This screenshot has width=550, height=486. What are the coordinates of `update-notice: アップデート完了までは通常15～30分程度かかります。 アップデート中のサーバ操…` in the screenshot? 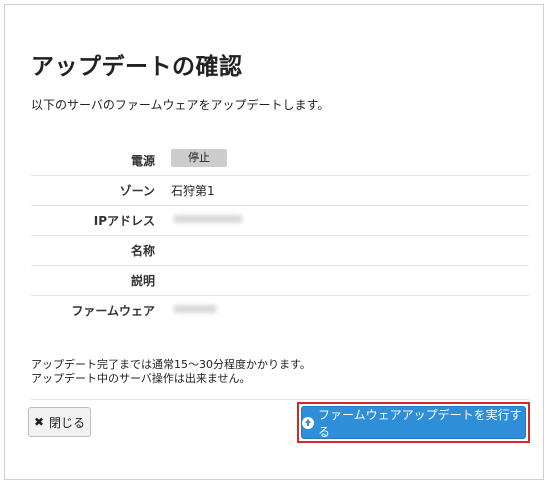 It's located at (171, 372).